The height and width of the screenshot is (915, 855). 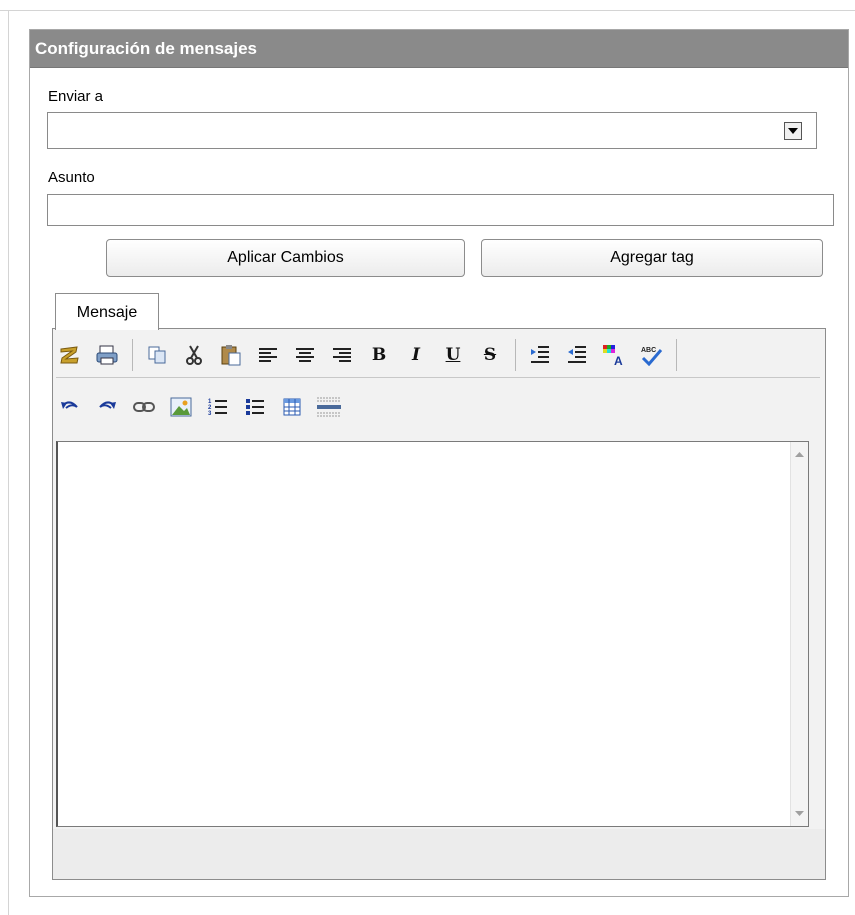 I want to click on apply-changes-button: Aplicar Cambios, so click(x=285, y=258).